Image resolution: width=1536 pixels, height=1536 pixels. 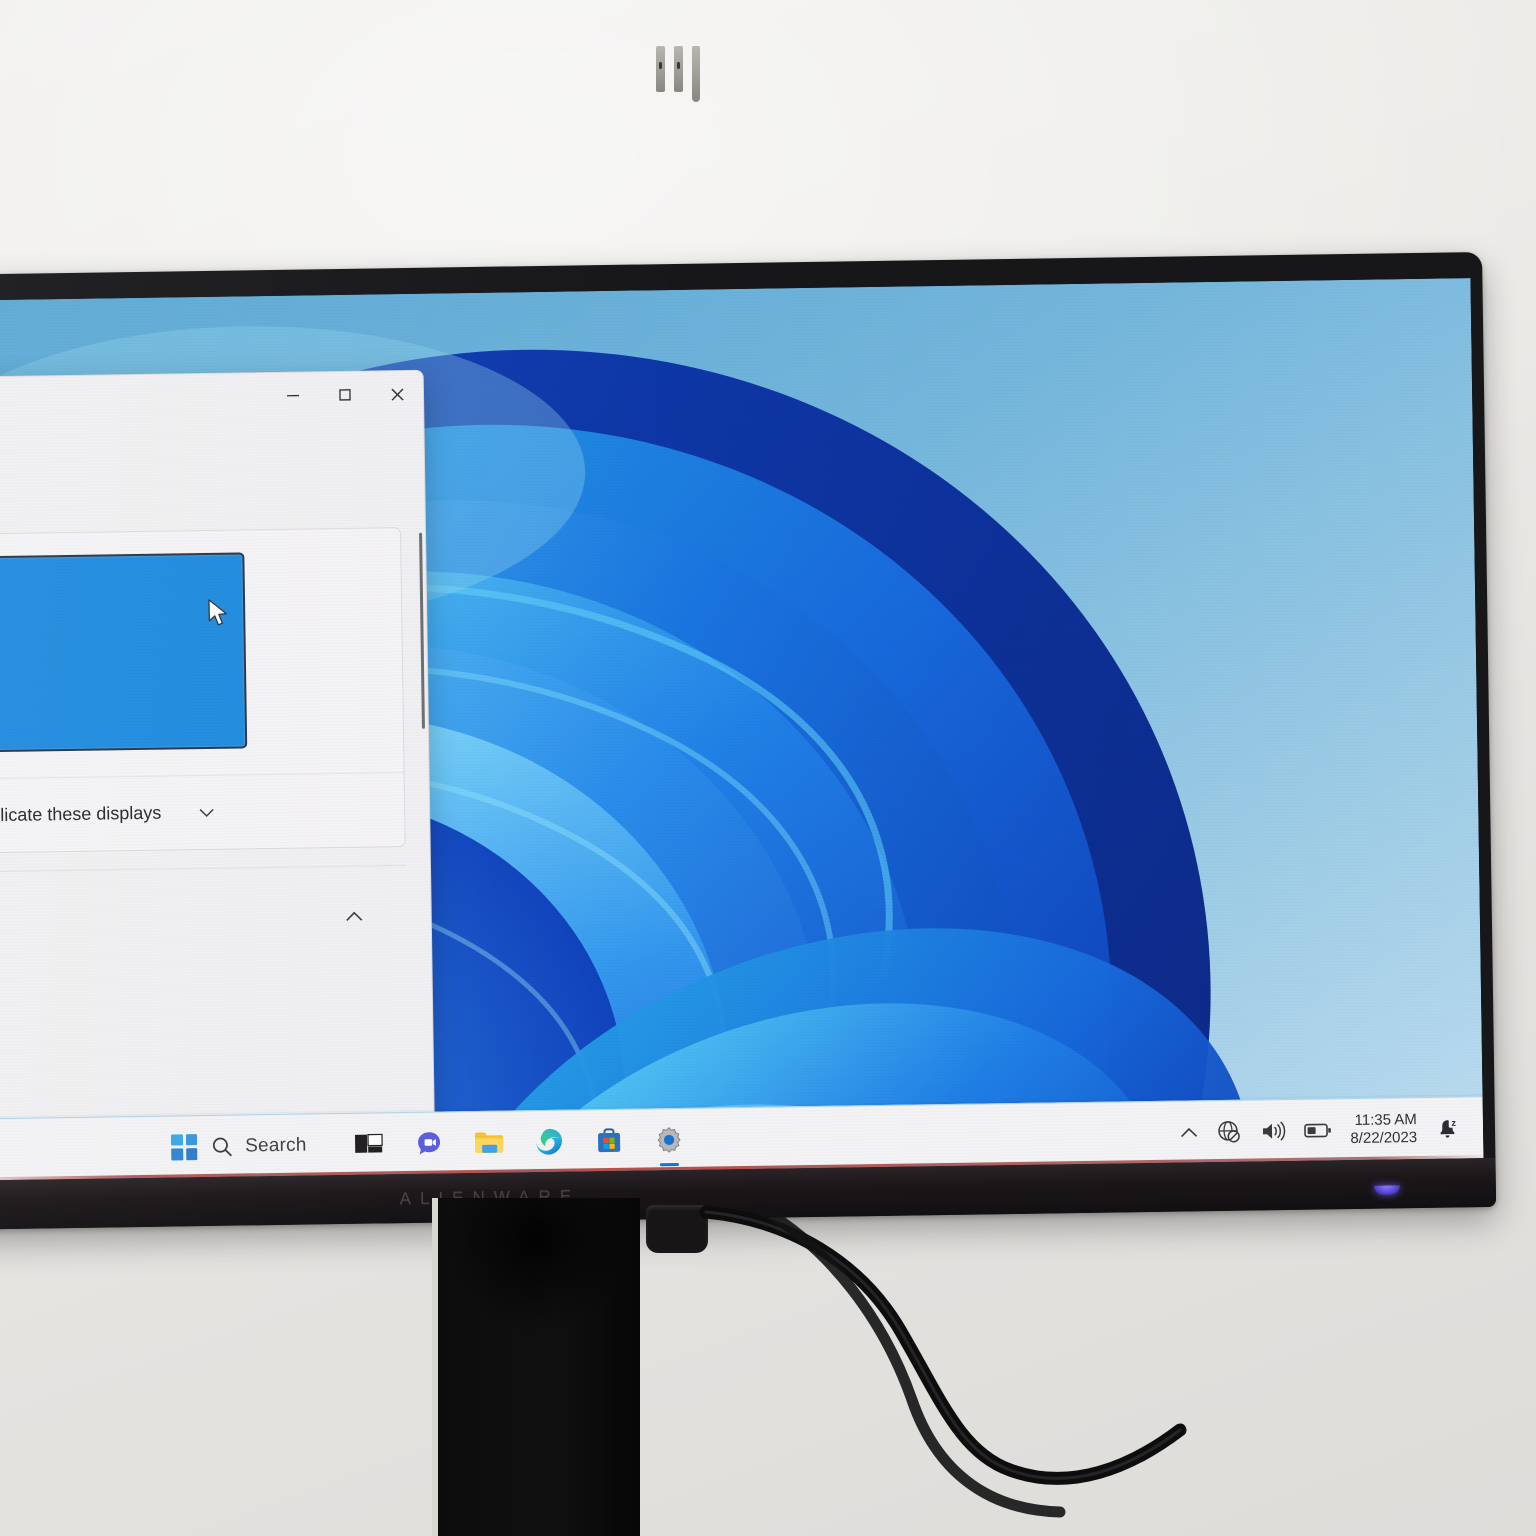 What do you see at coordinates (1318, 1130) in the screenshot?
I see `battery-icon` at bounding box center [1318, 1130].